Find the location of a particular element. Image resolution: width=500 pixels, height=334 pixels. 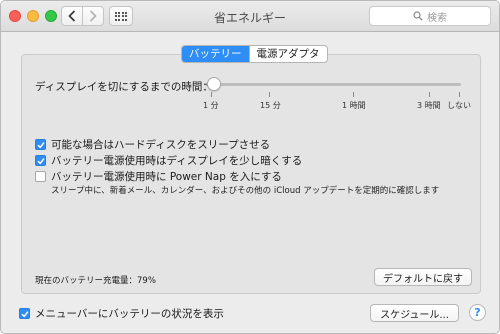

option-menubar-battery: メニューバーにバッテリーの状況を表示 is located at coordinates (121, 313).